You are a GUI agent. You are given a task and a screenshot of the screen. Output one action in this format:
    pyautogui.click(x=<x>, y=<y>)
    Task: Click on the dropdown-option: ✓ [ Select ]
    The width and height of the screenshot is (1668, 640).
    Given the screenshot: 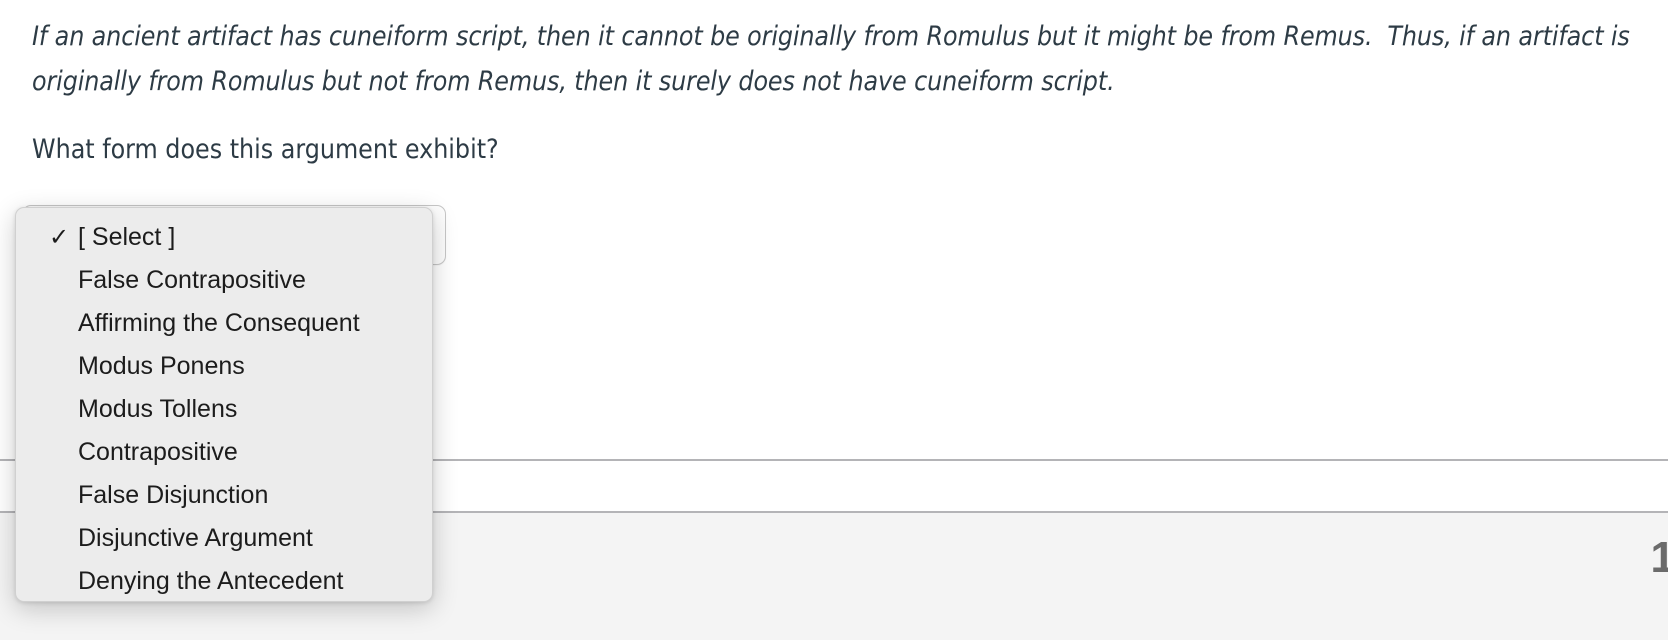 What is the action you would take?
    pyautogui.click(x=224, y=237)
    